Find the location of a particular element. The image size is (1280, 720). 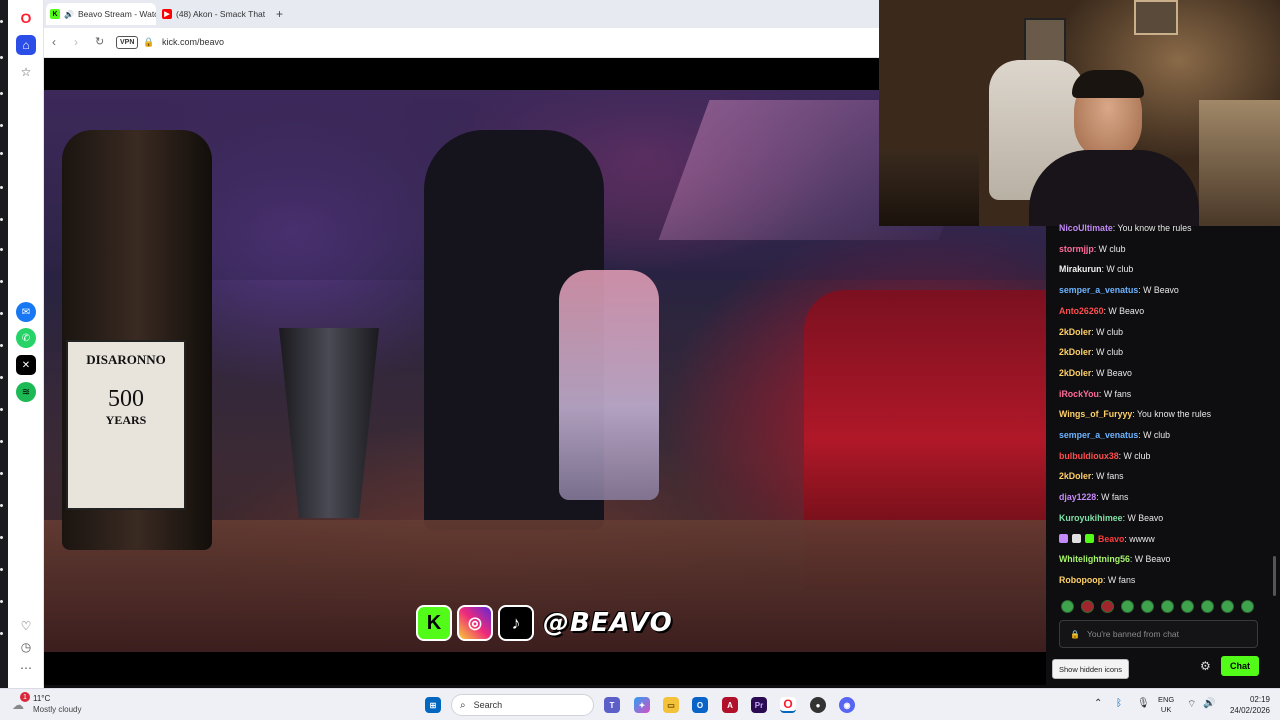

tab-akon-video: ▶ (48) Akon - Smack That ( is located at coordinates (213, 14).